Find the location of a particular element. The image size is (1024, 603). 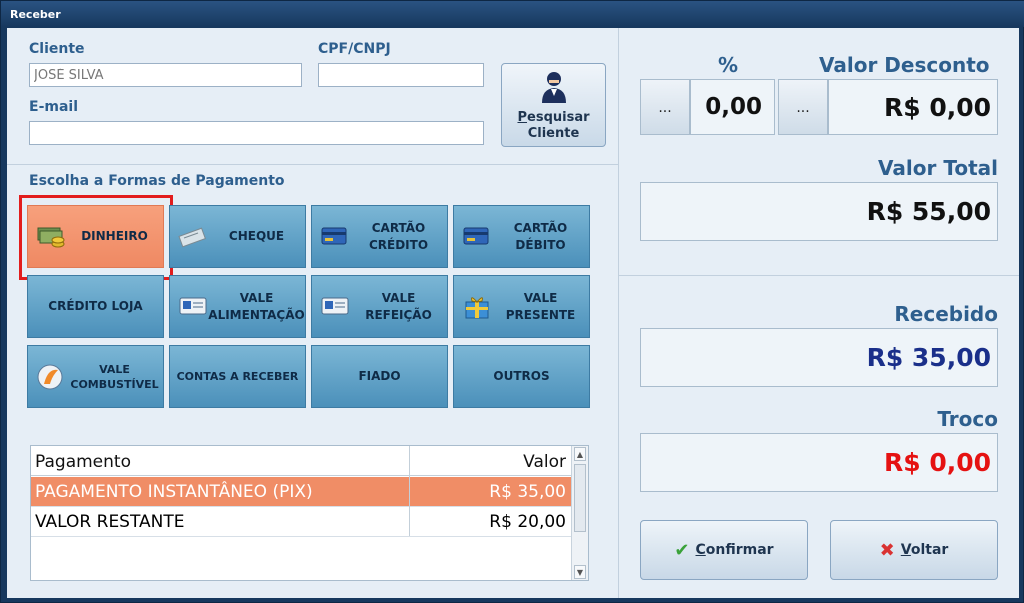

change-label: Troco is located at coordinates (967, 419).